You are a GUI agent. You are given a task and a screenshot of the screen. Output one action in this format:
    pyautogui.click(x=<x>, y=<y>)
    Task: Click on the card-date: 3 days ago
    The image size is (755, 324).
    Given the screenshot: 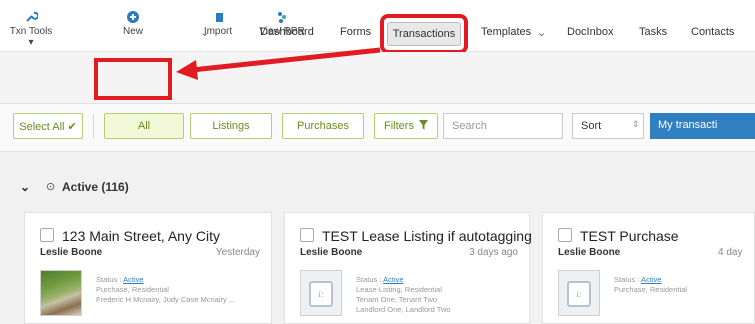 What is the action you would take?
    pyautogui.click(x=493, y=252)
    